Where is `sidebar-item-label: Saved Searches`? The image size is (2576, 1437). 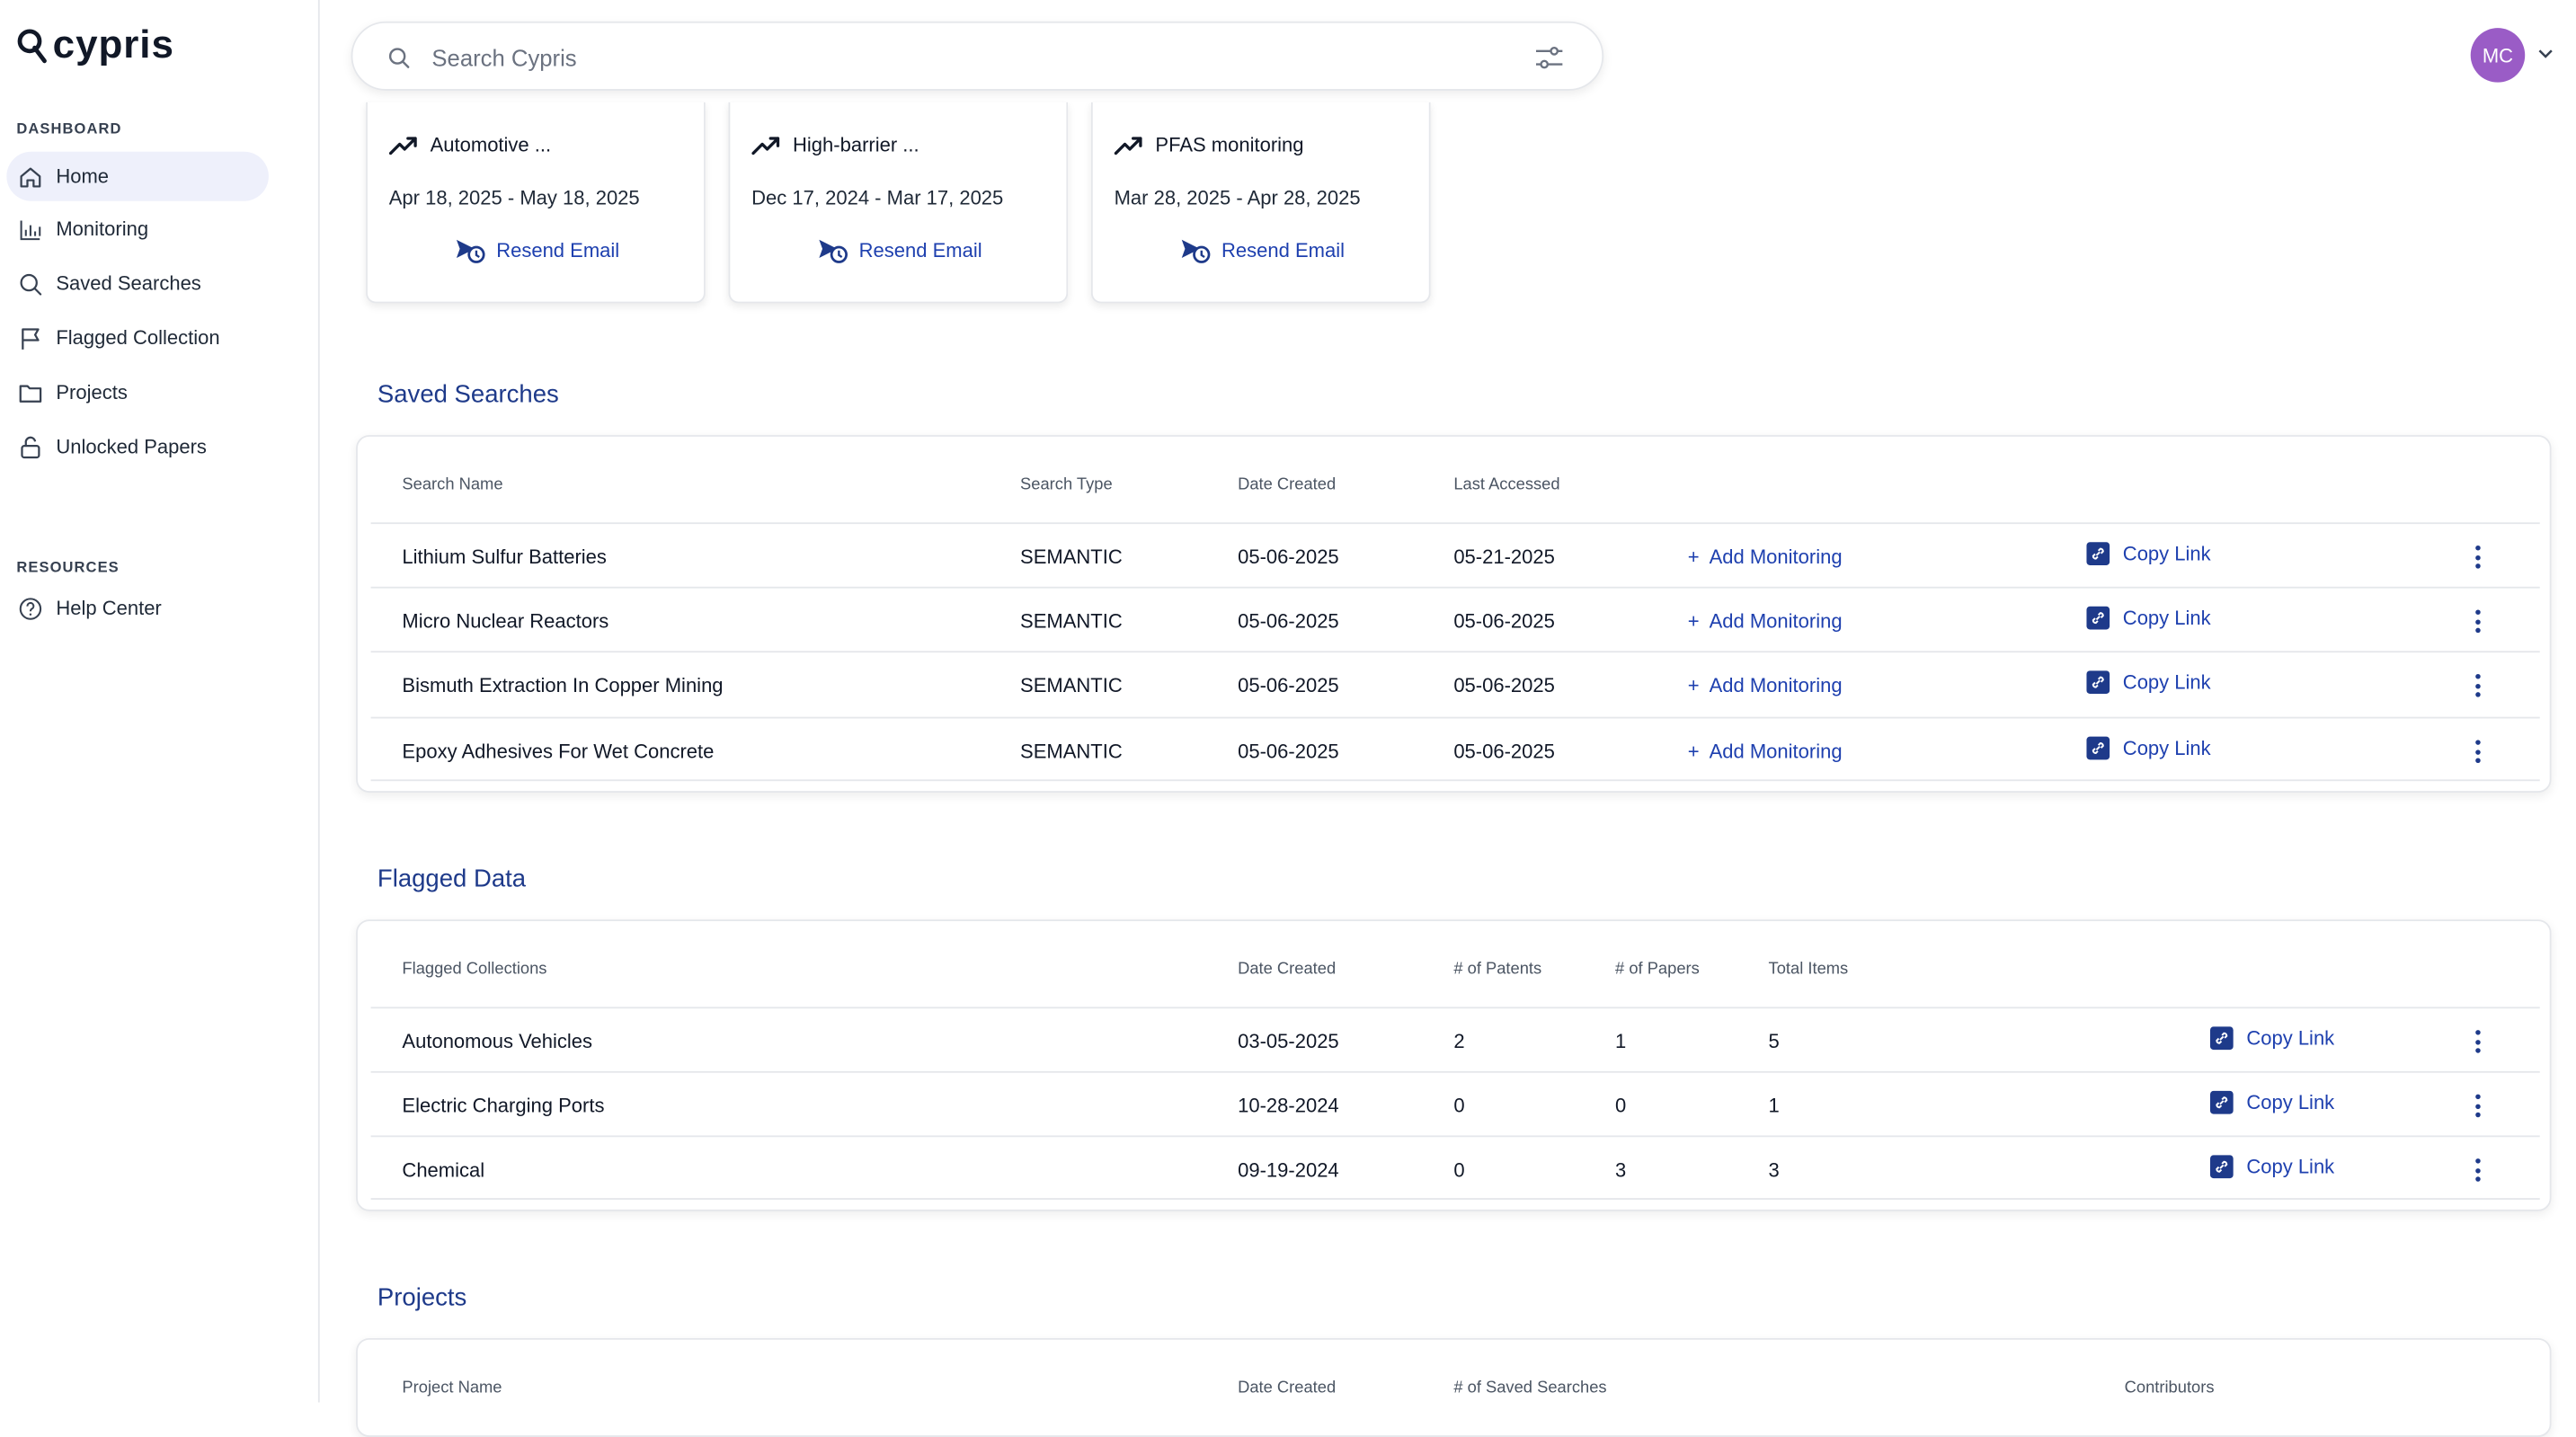 sidebar-item-label: Saved Searches is located at coordinates (128, 283).